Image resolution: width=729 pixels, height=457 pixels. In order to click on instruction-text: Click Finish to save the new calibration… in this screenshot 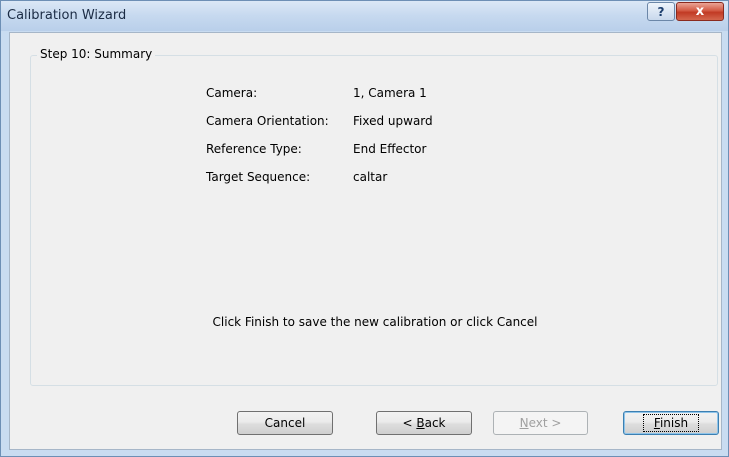, I will do `click(375, 322)`.